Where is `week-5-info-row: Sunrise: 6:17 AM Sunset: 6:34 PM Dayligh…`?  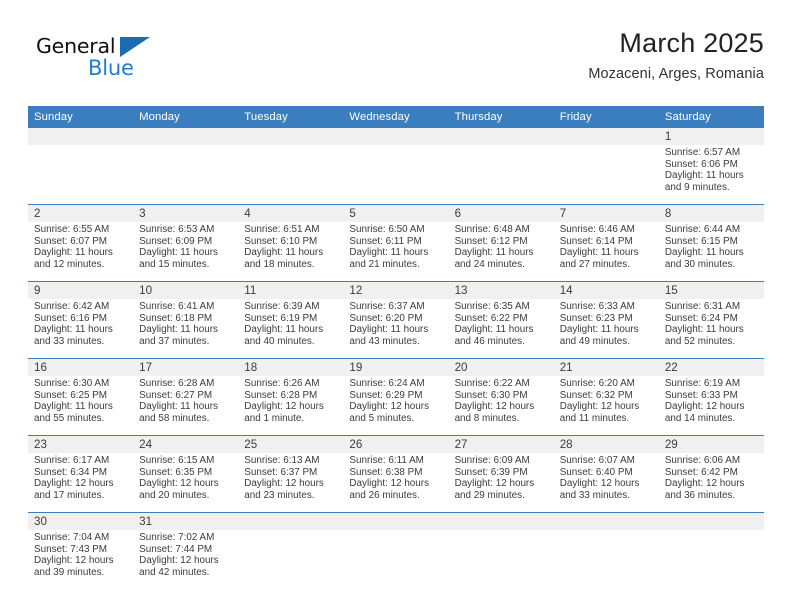 week-5-info-row: Sunrise: 6:17 AM Sunset: 6:34 PM Dayligh… is located at coordinates (396, 483).